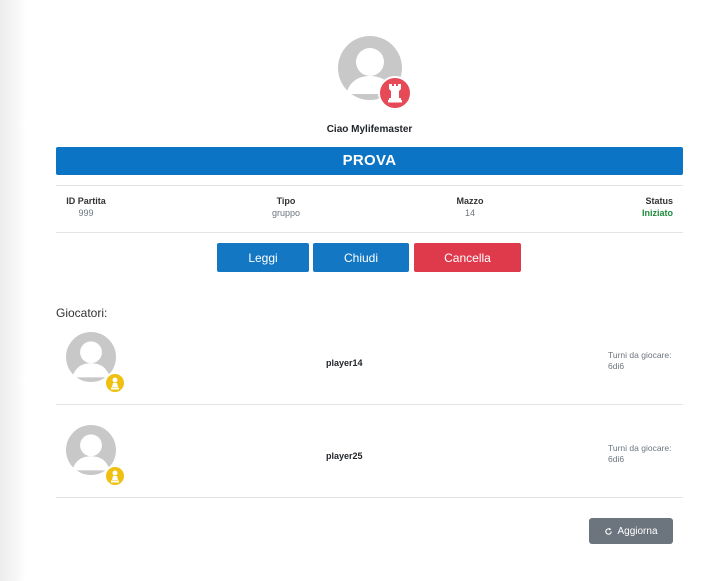  I want to click on info-deck-label: Mazzo, so click(470, 201).